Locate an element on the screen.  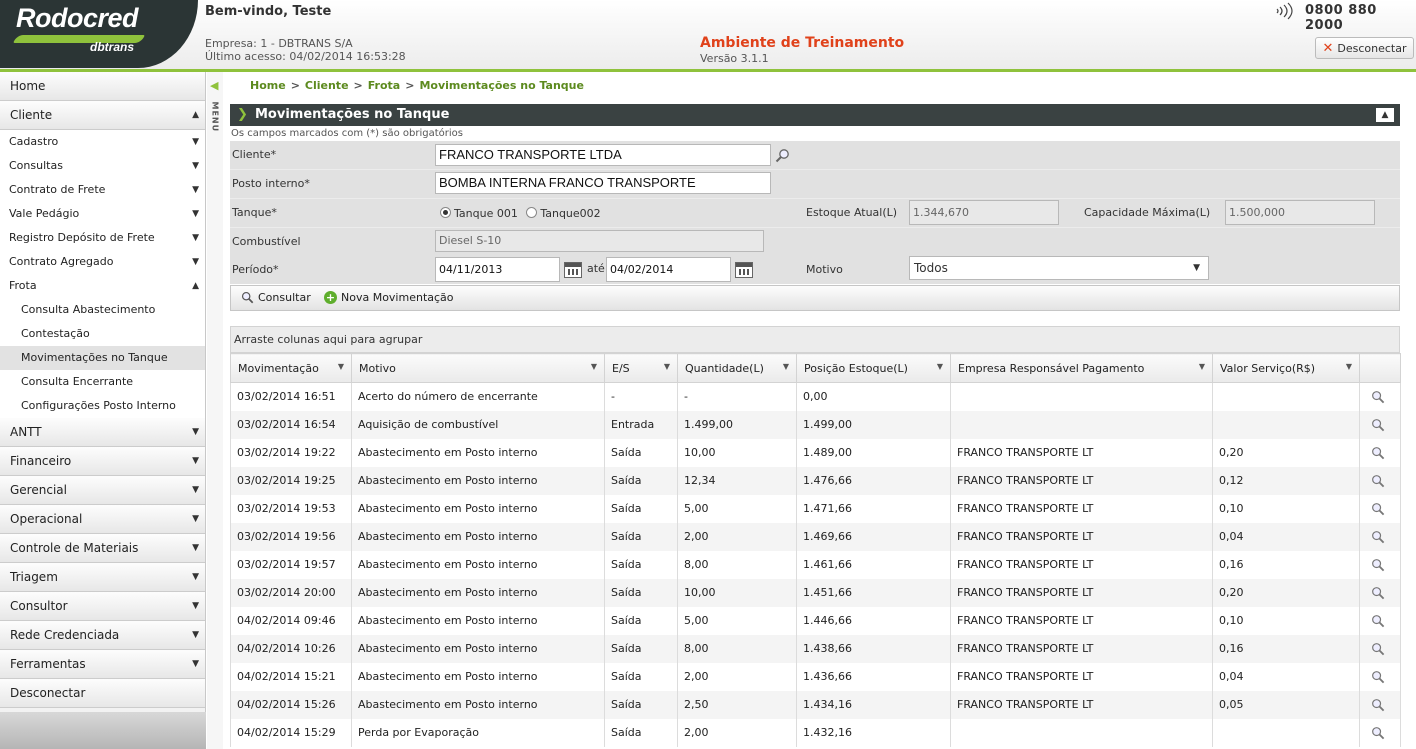
breadcrumb-home: Home is located at coordinates (268, 85).